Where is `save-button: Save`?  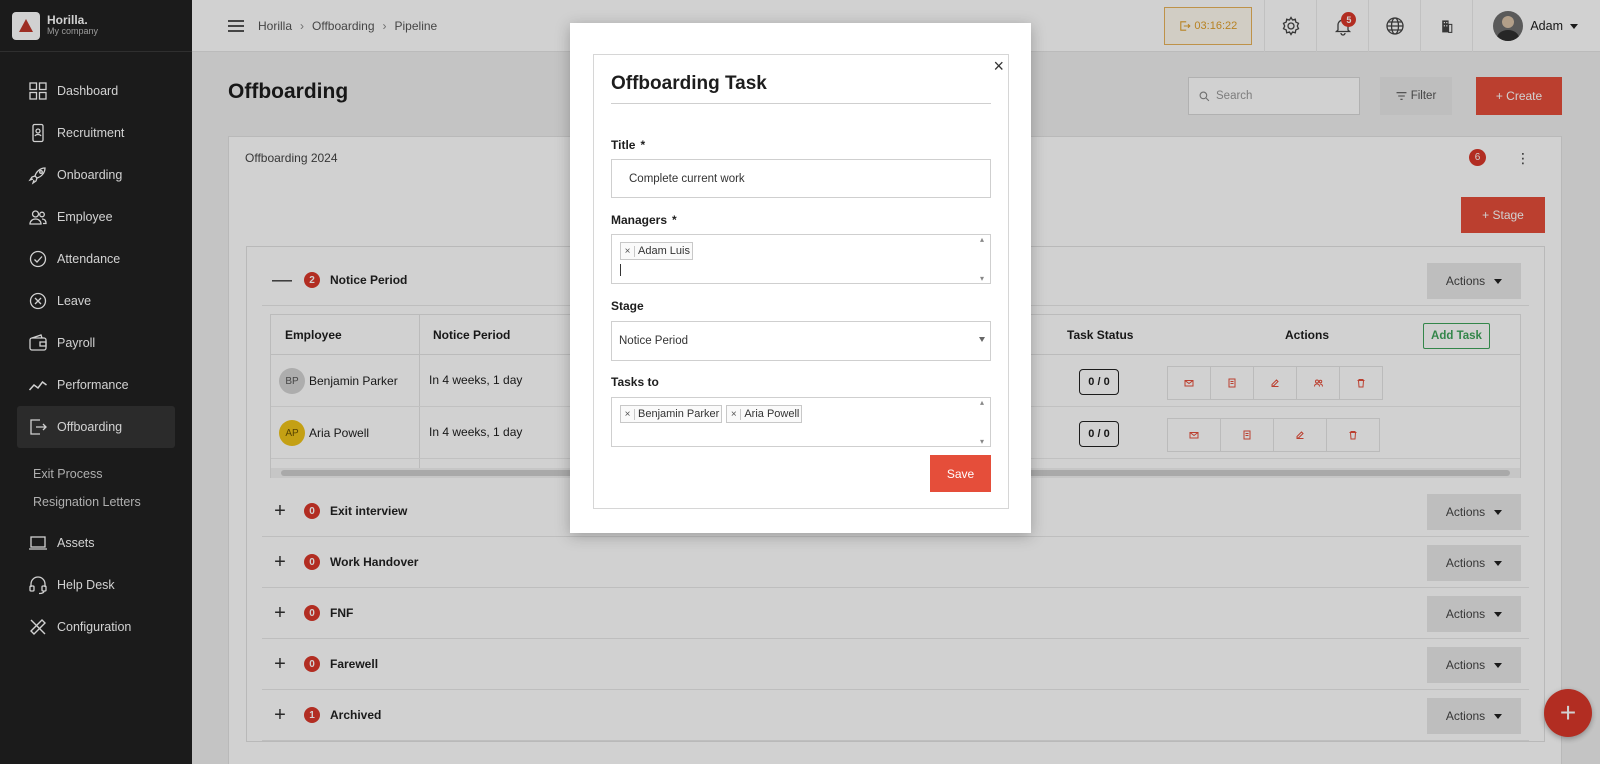
save-button: Save is located at coordinates (960, 473).